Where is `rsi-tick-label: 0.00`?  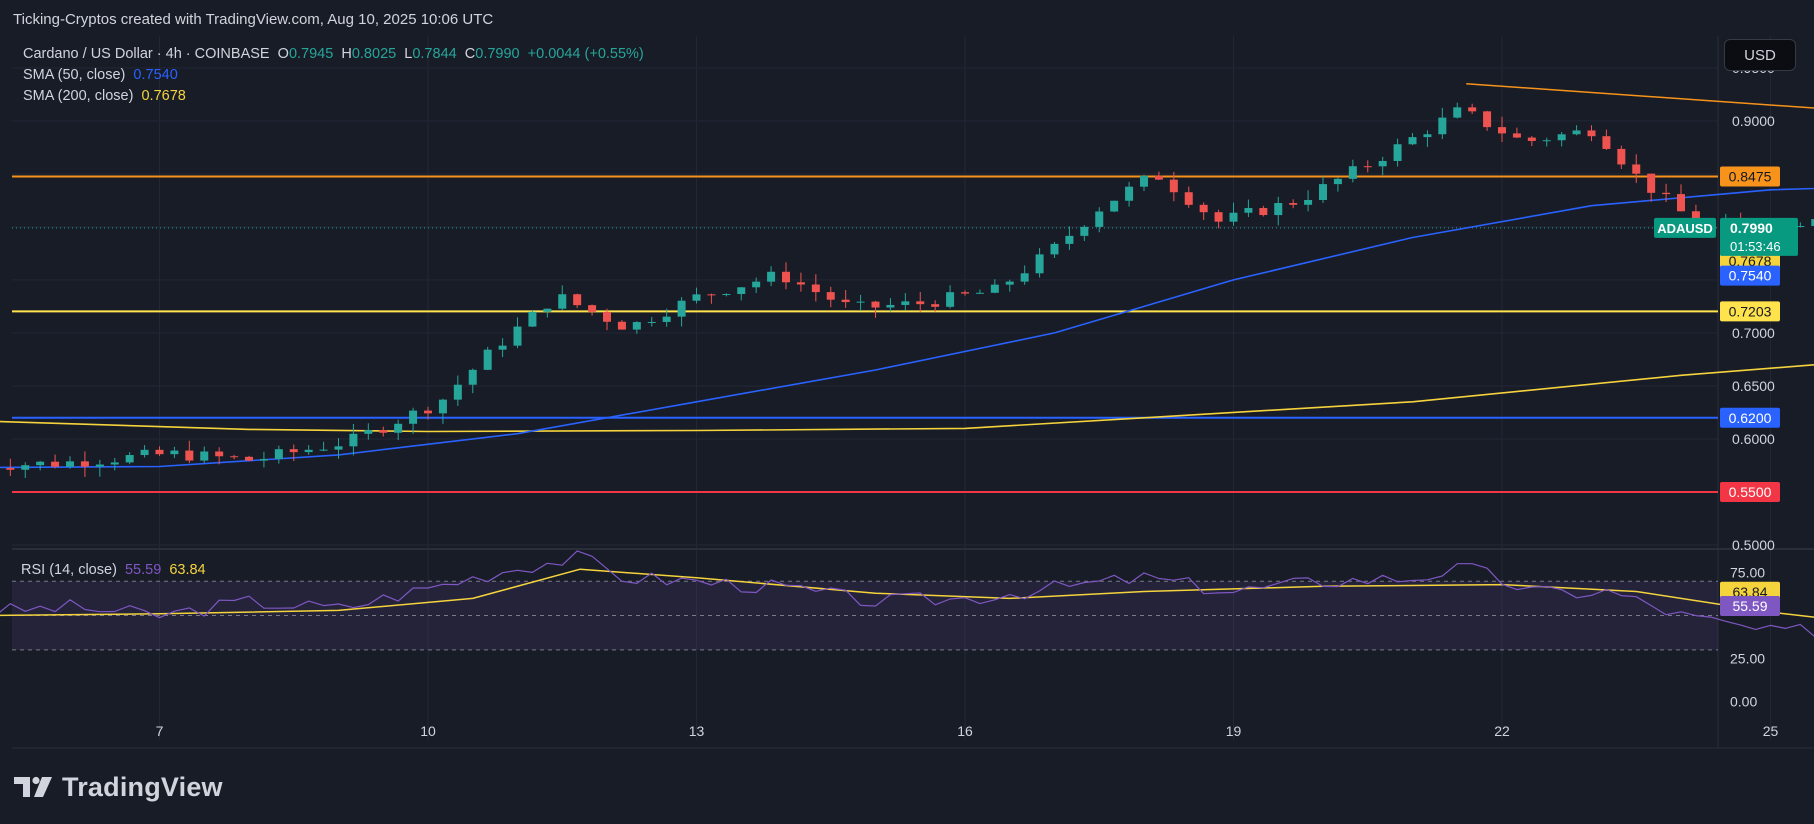 rsi-tick-label: 0.00 is located at coordinates (1743, 701).